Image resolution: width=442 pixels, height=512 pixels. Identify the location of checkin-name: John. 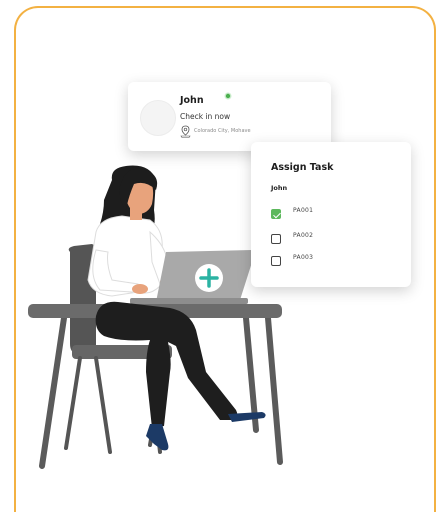
(192, 100).